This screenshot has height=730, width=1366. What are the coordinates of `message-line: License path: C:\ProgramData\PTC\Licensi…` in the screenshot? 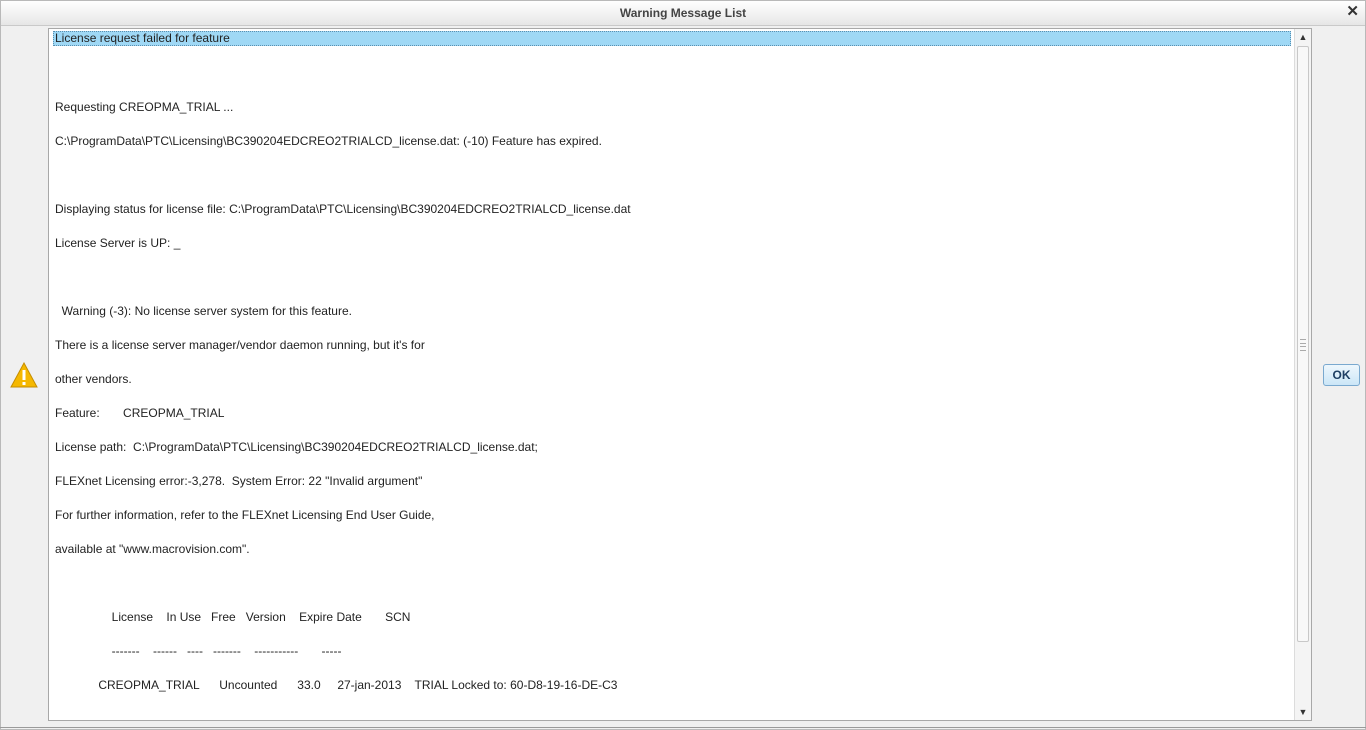 It's located at (296, 447).